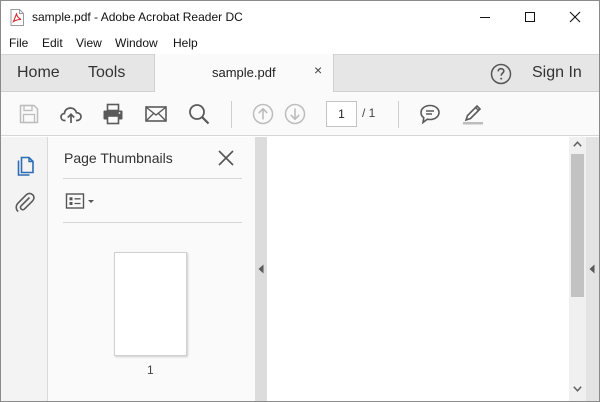  I want to click on scroll-up-icon, so click(577, 144).